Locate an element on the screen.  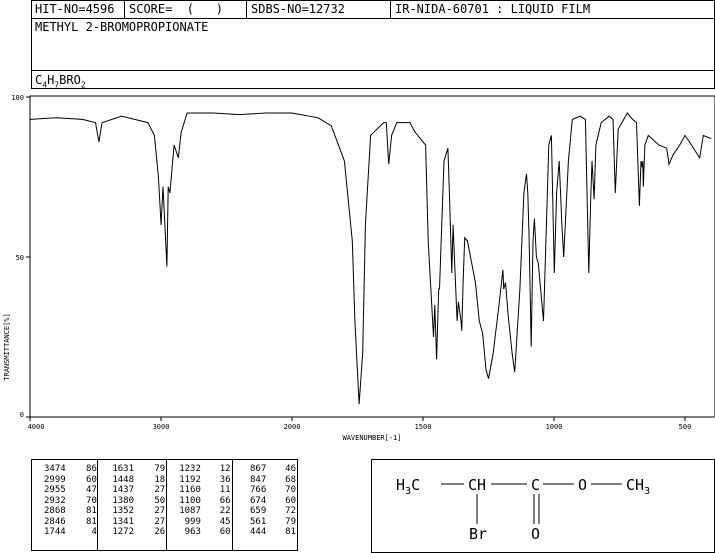
peak-wavenumber: 1232 is located at coordinates (190, 469).